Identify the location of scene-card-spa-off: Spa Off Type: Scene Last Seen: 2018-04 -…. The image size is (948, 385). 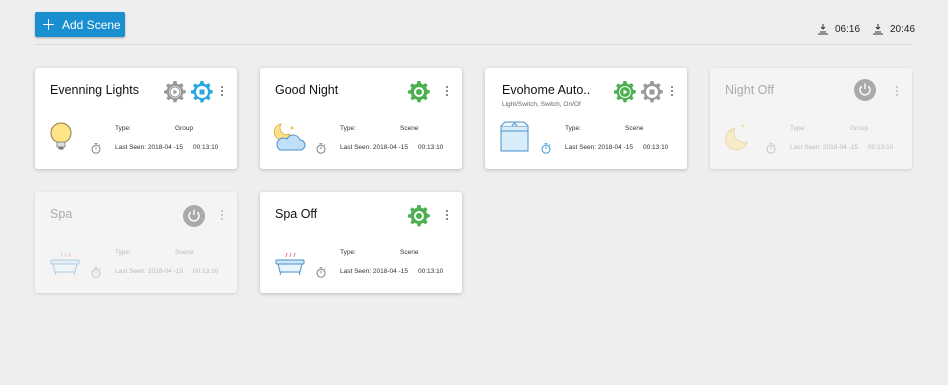
(361, 242).